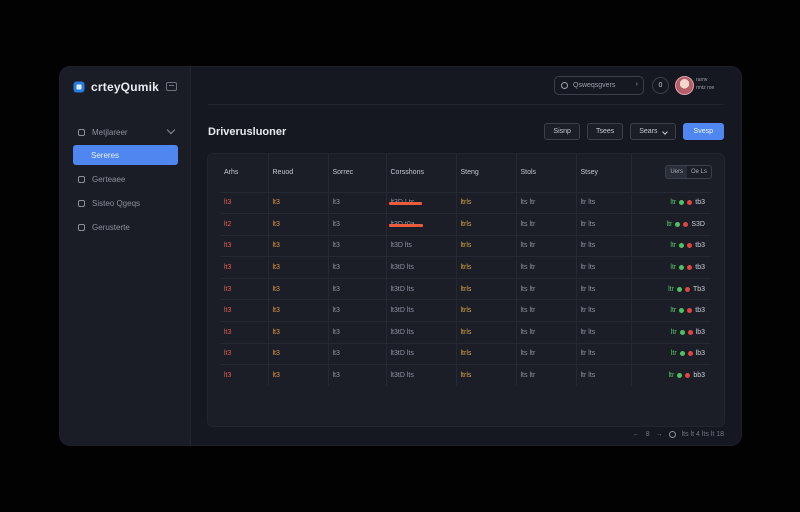 The height and width of the screenshot is (512, 800). Describe the element at coordinates (684, 85) in the screenshot. I see `avatar` at that location.